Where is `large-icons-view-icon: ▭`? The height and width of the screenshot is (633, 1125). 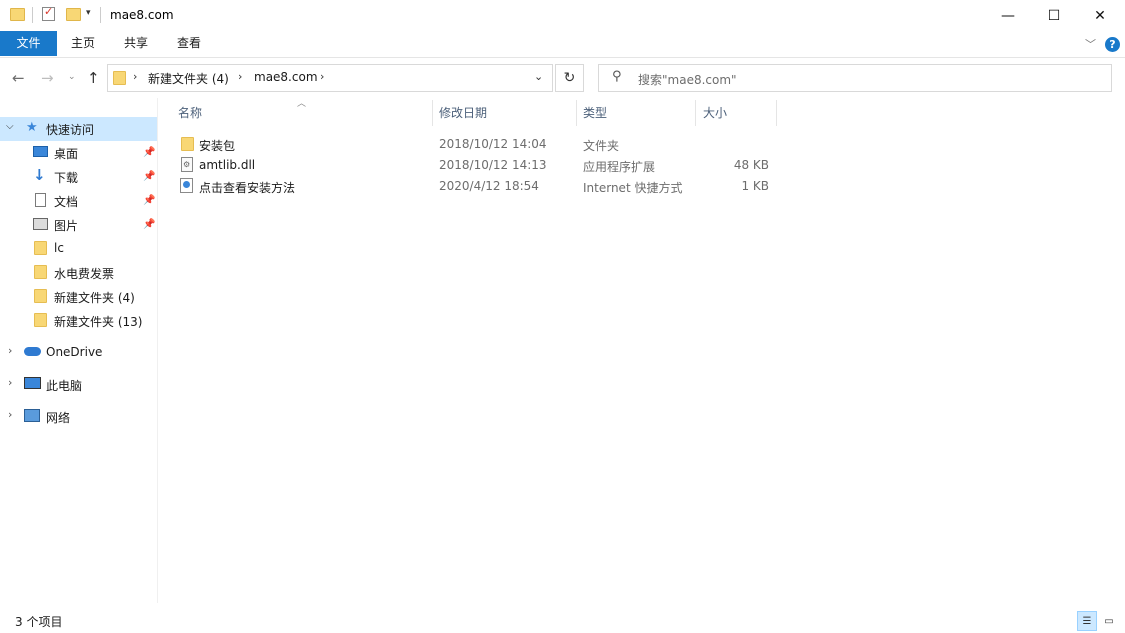 large-icons-view-icon: ▭ is located at coordinates (1109, 621).